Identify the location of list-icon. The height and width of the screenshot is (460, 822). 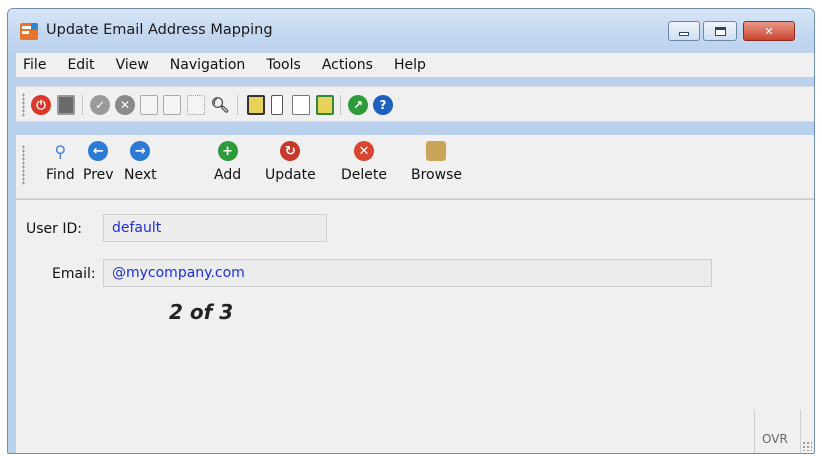
(196, 105).